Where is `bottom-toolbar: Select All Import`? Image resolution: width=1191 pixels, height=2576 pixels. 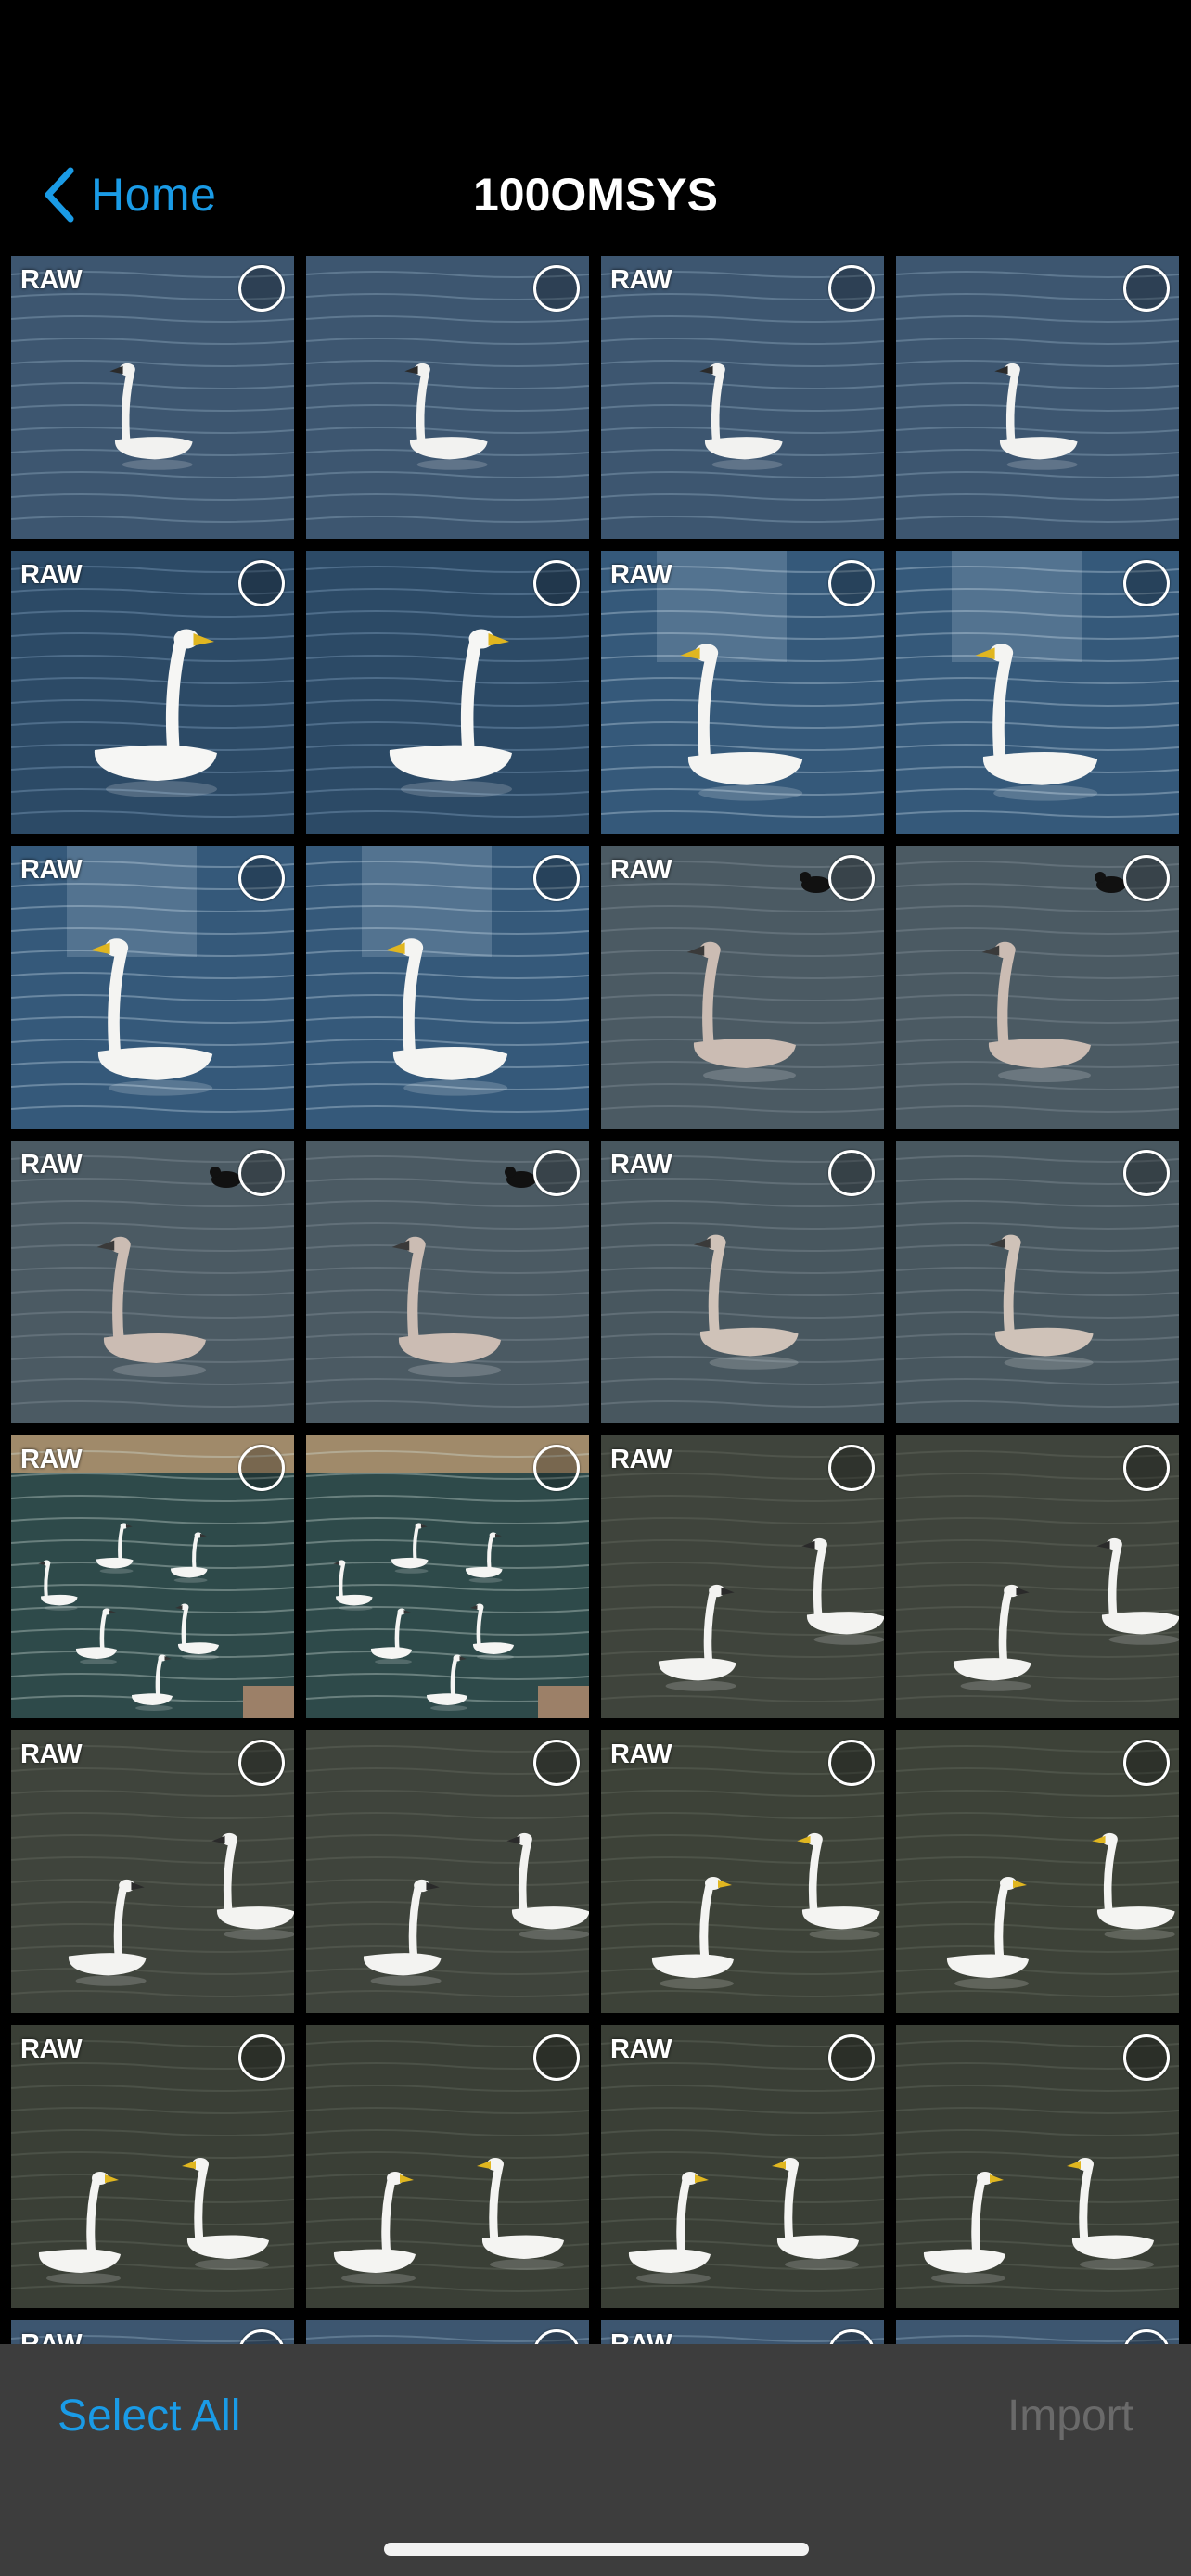
bottom-toolbar: Select All Import is located at coordinates (595, 2460).